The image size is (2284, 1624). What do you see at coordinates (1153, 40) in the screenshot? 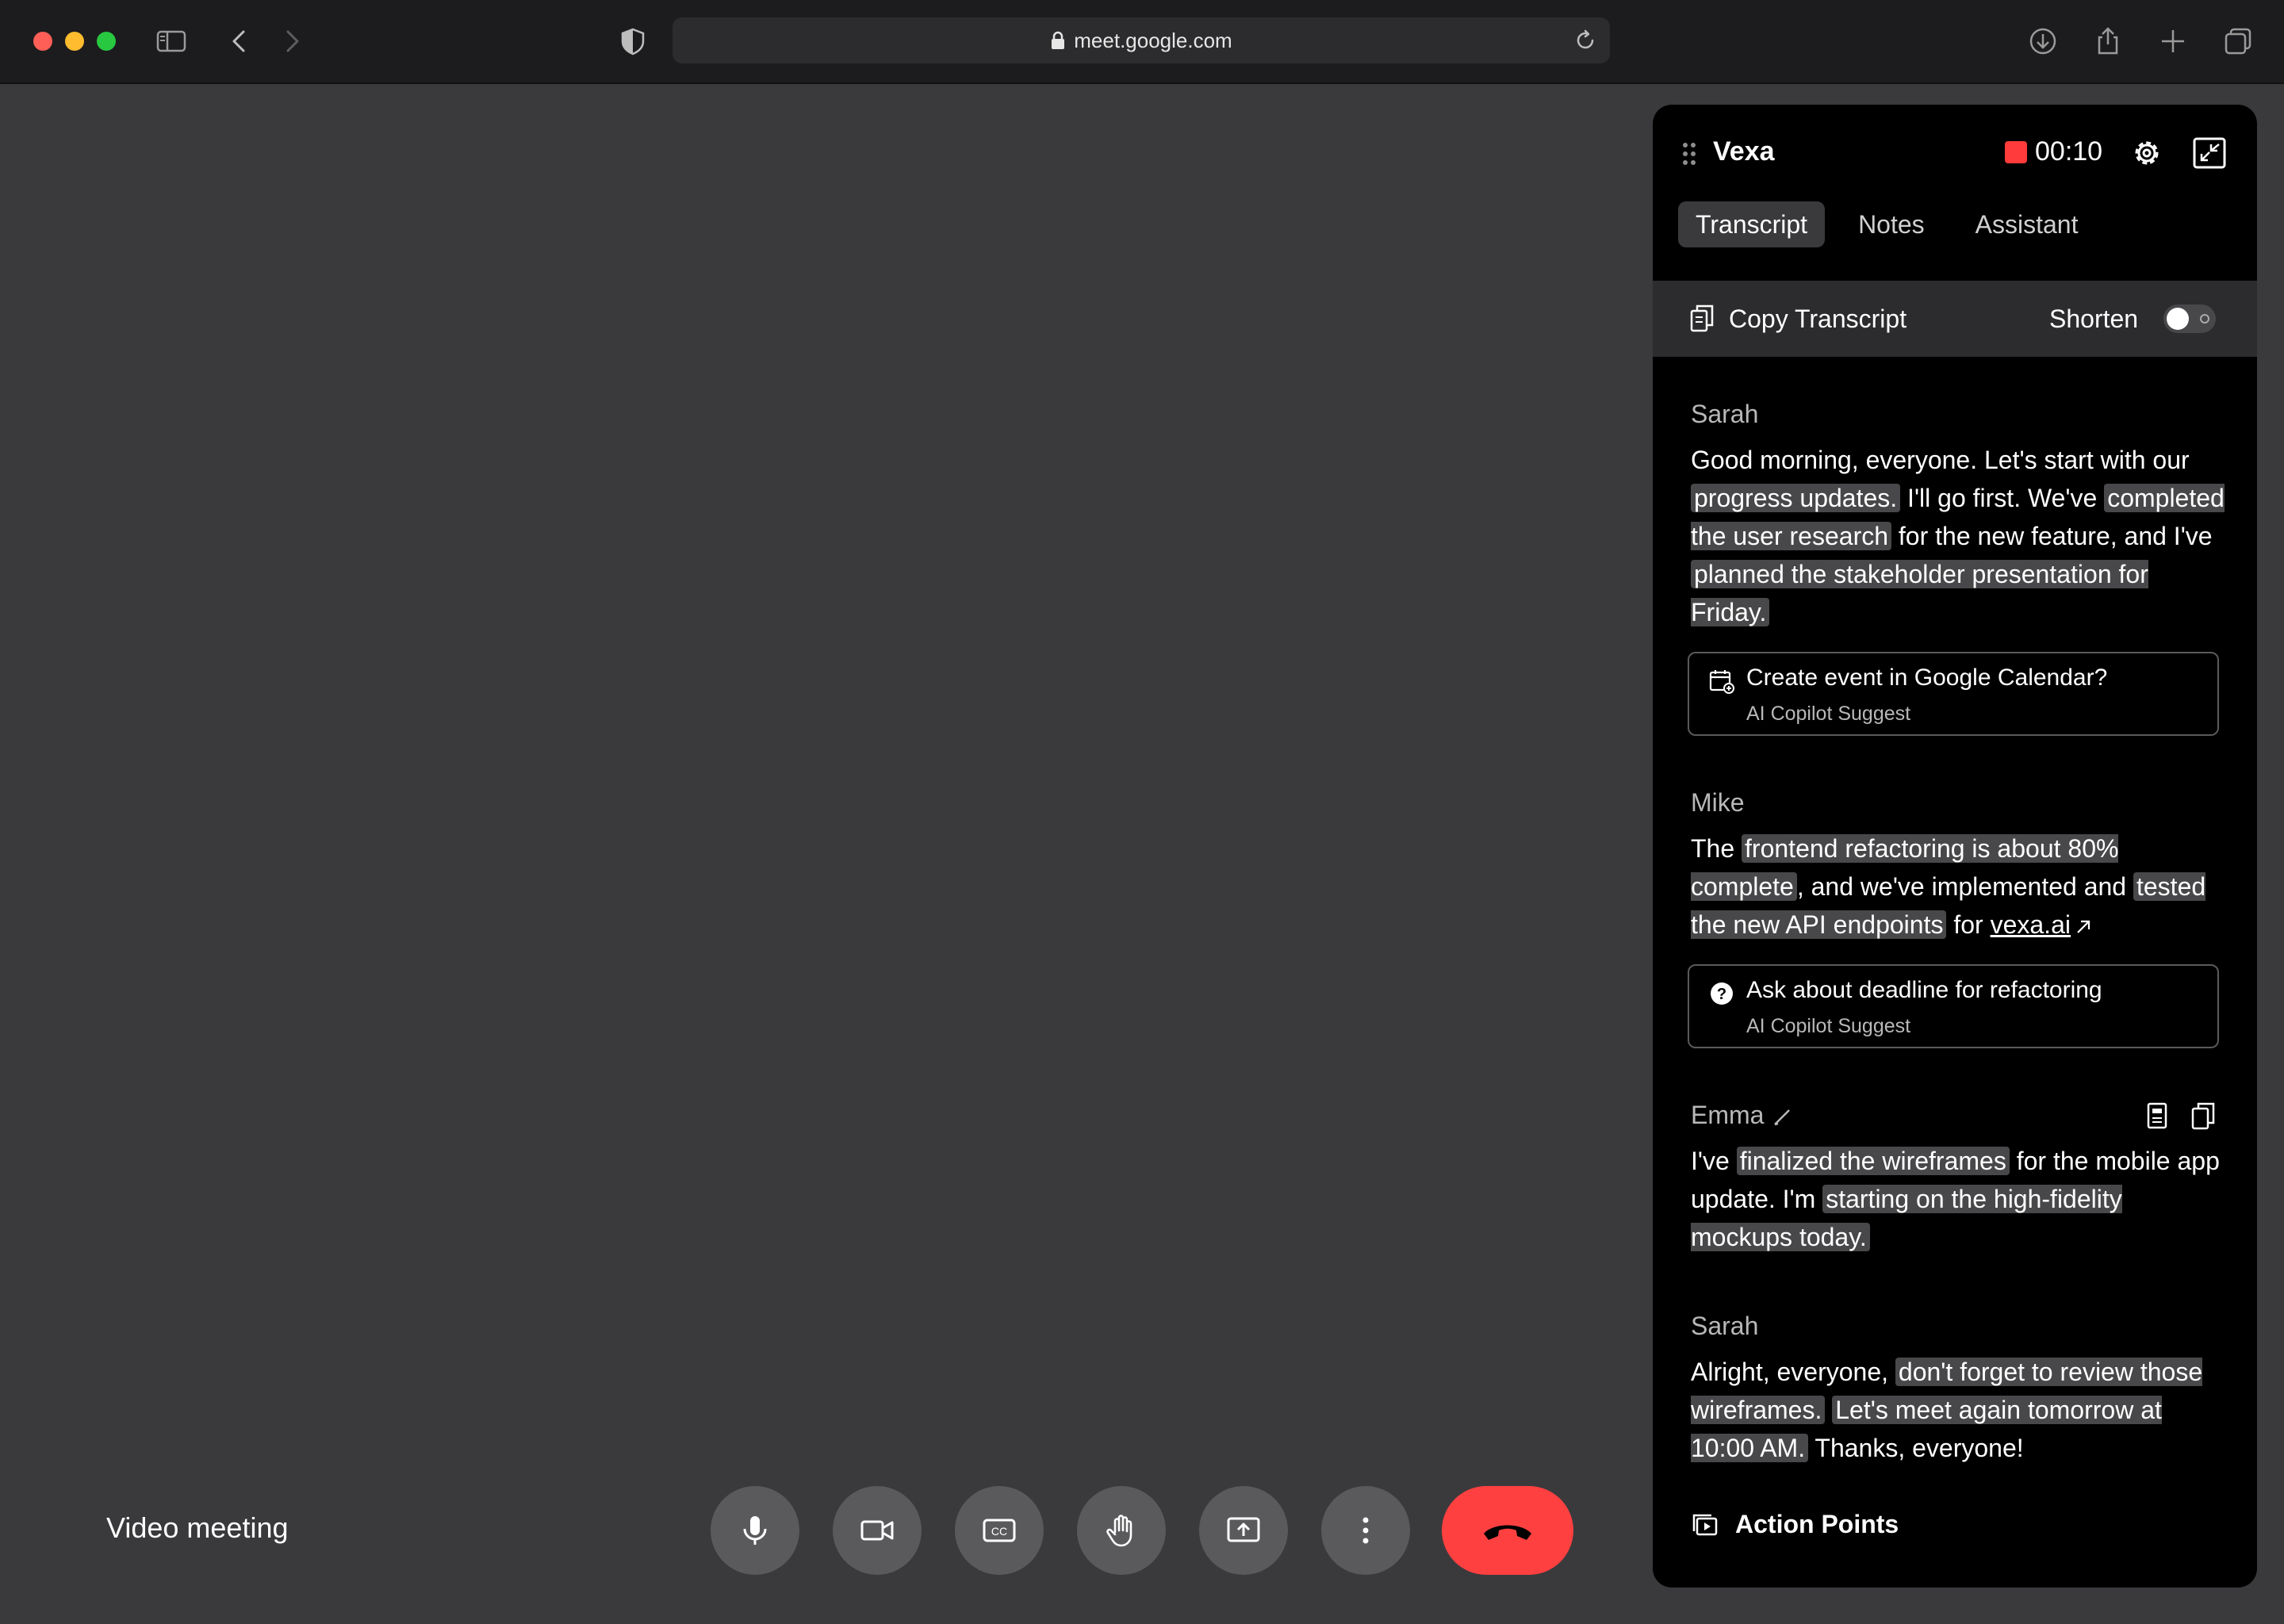
I see `url-text: meet.google.com` at bounding box center [1153, 40].